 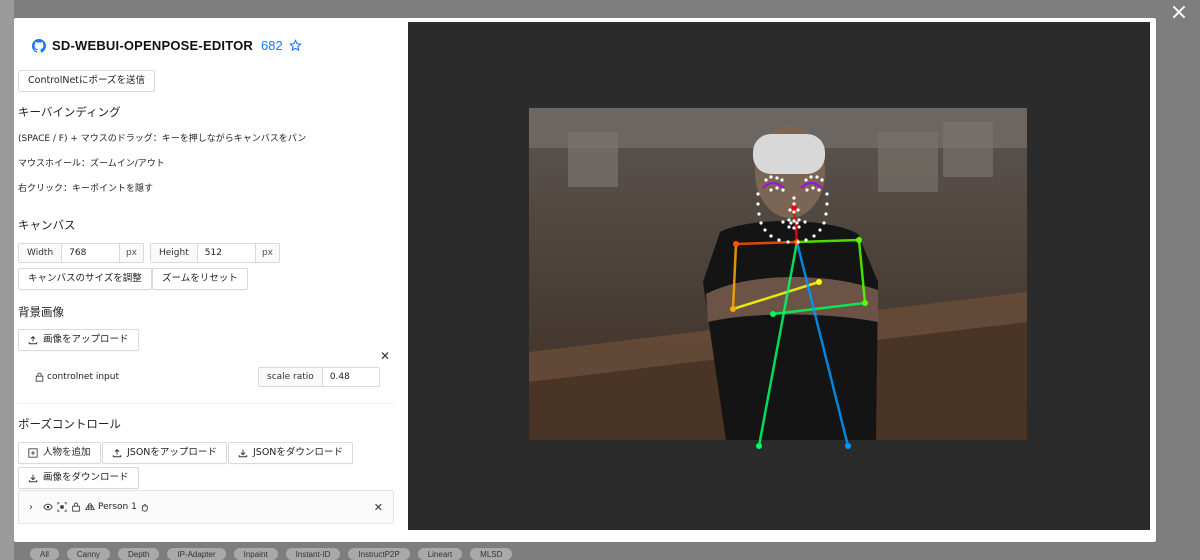 I want to click on canvas-width-field: Width 768 px, so click(x=81, y=253).